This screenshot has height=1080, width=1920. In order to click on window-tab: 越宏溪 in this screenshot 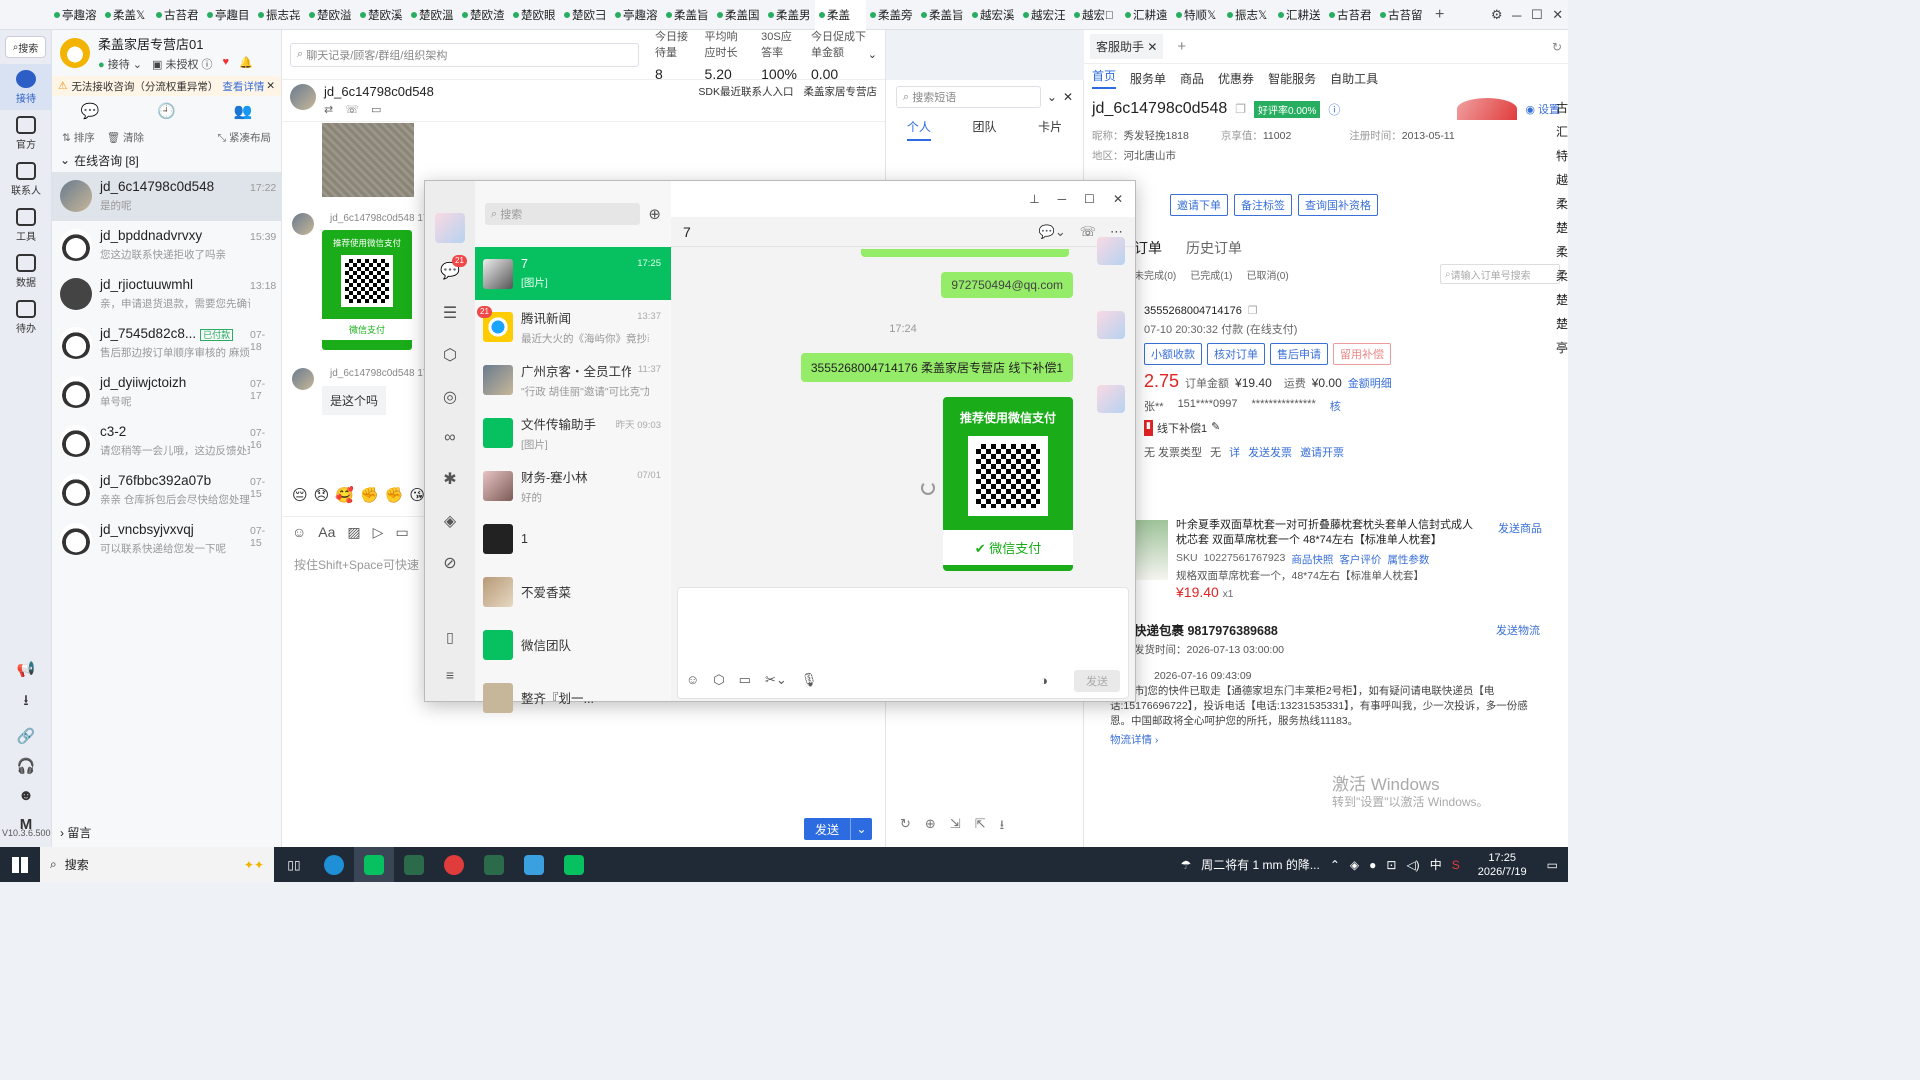, I will do `click(993, 15)`.